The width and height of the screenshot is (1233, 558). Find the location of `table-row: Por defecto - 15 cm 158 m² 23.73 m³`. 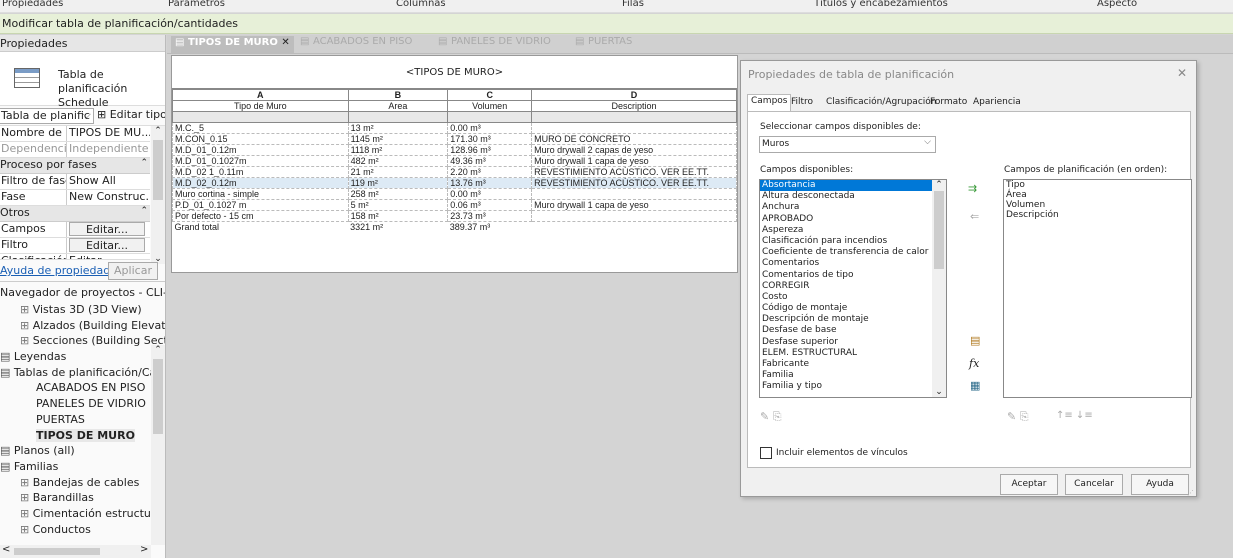

table-row: Por defecto - 15 cm 158 m² 23.73 m³ is located at coordinates (454, 215).